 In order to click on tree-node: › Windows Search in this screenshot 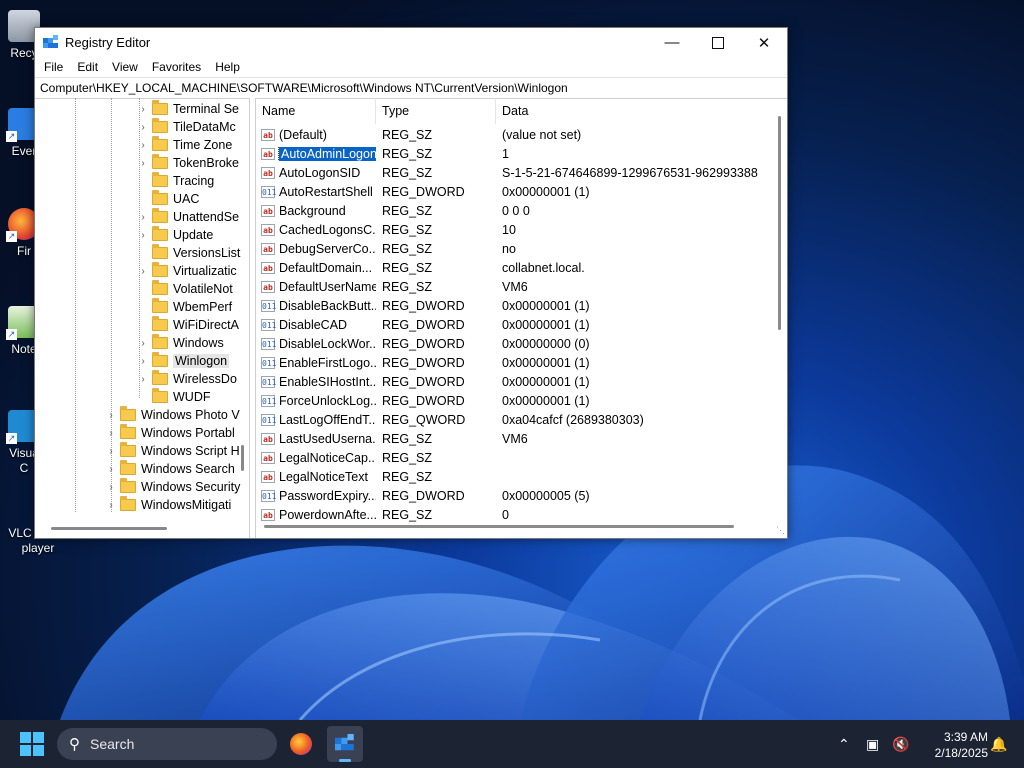, I will do `click(170, 469)`.